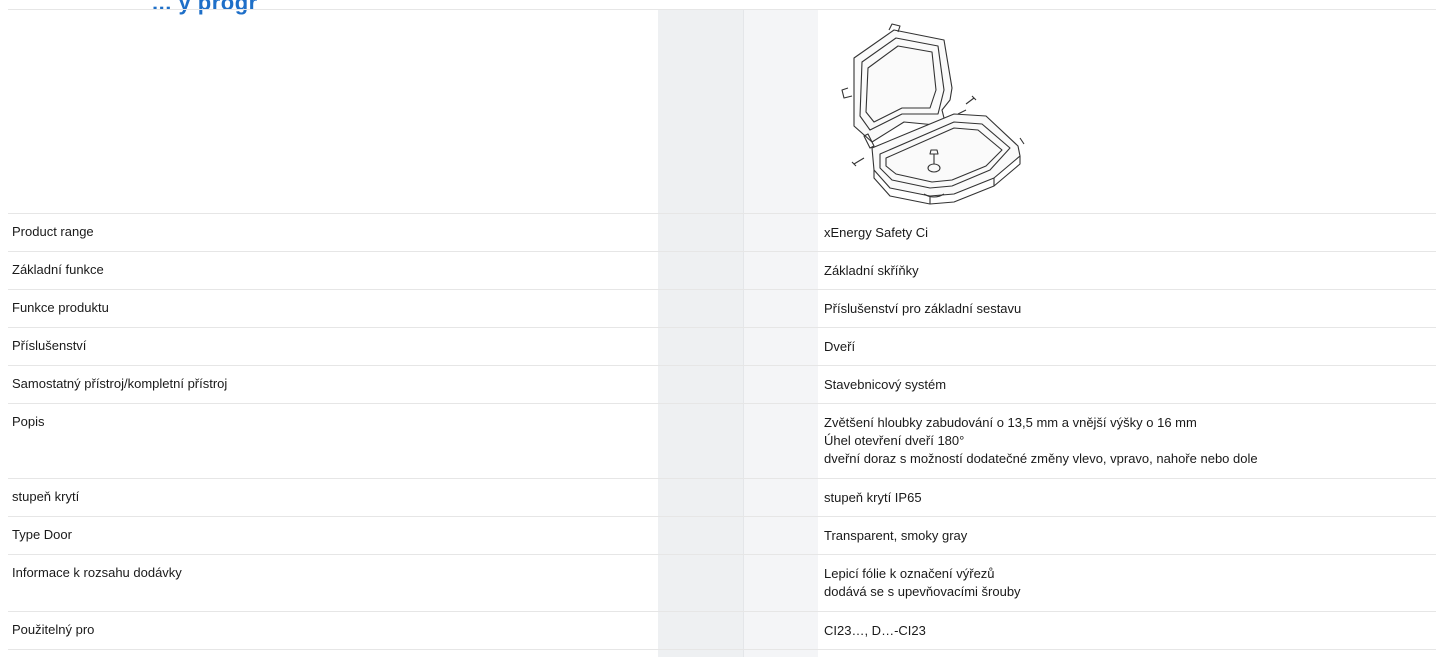  I want to click on spec-value: Základní skříňky, so click(1129, 270).